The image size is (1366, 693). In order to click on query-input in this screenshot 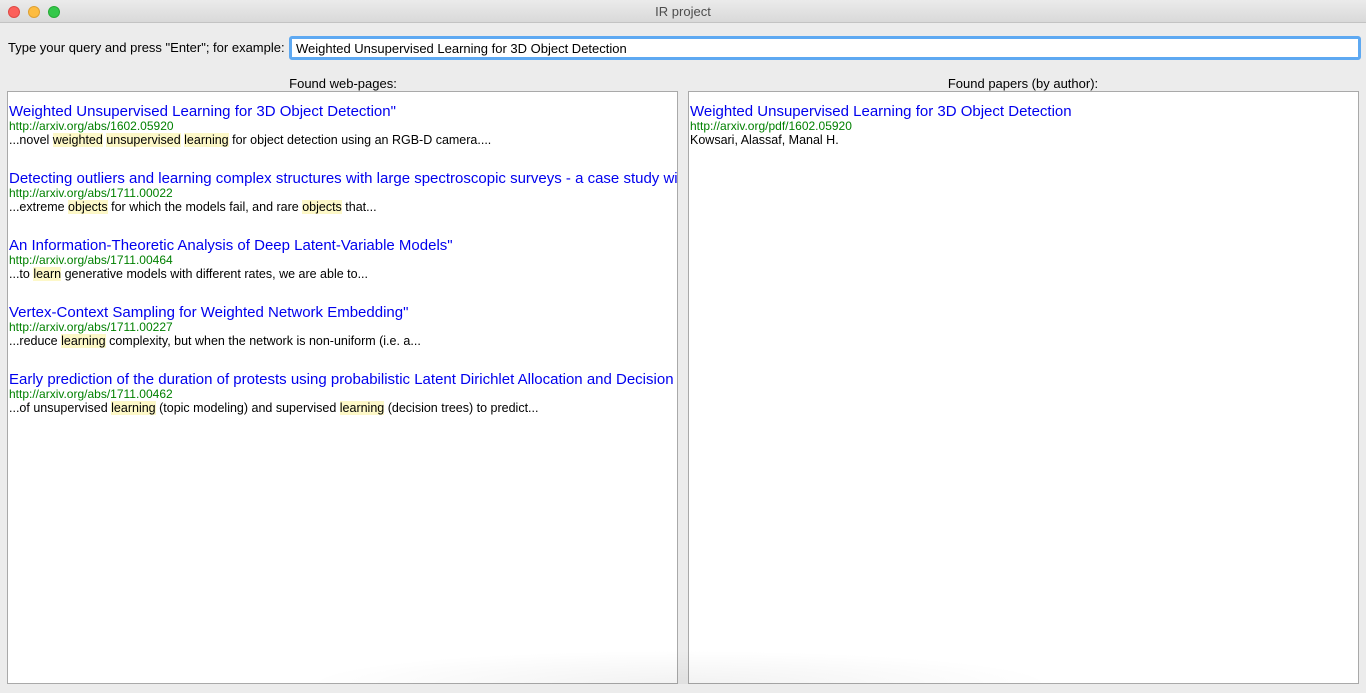, I will do `click(825, 48)`.